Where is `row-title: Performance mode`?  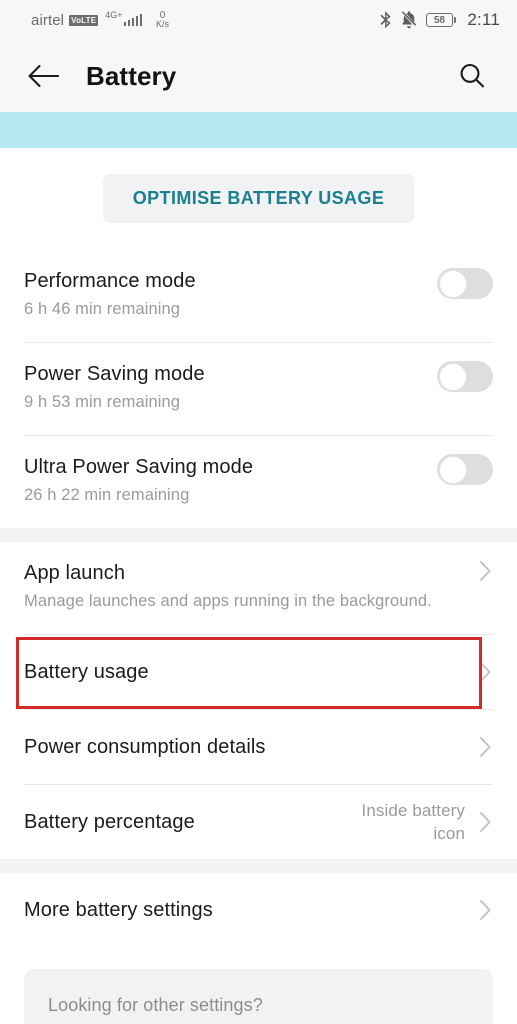
row-title: Performance mode is located at coordinates (110, 281).